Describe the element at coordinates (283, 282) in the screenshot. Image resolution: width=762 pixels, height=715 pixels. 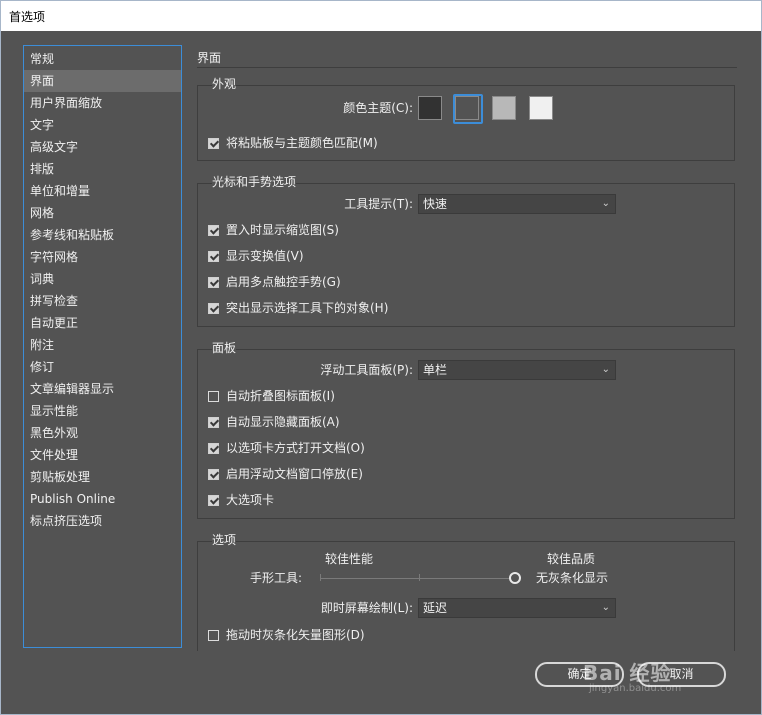
I see `option-label: 启用多点触控手势(G)` at that location.